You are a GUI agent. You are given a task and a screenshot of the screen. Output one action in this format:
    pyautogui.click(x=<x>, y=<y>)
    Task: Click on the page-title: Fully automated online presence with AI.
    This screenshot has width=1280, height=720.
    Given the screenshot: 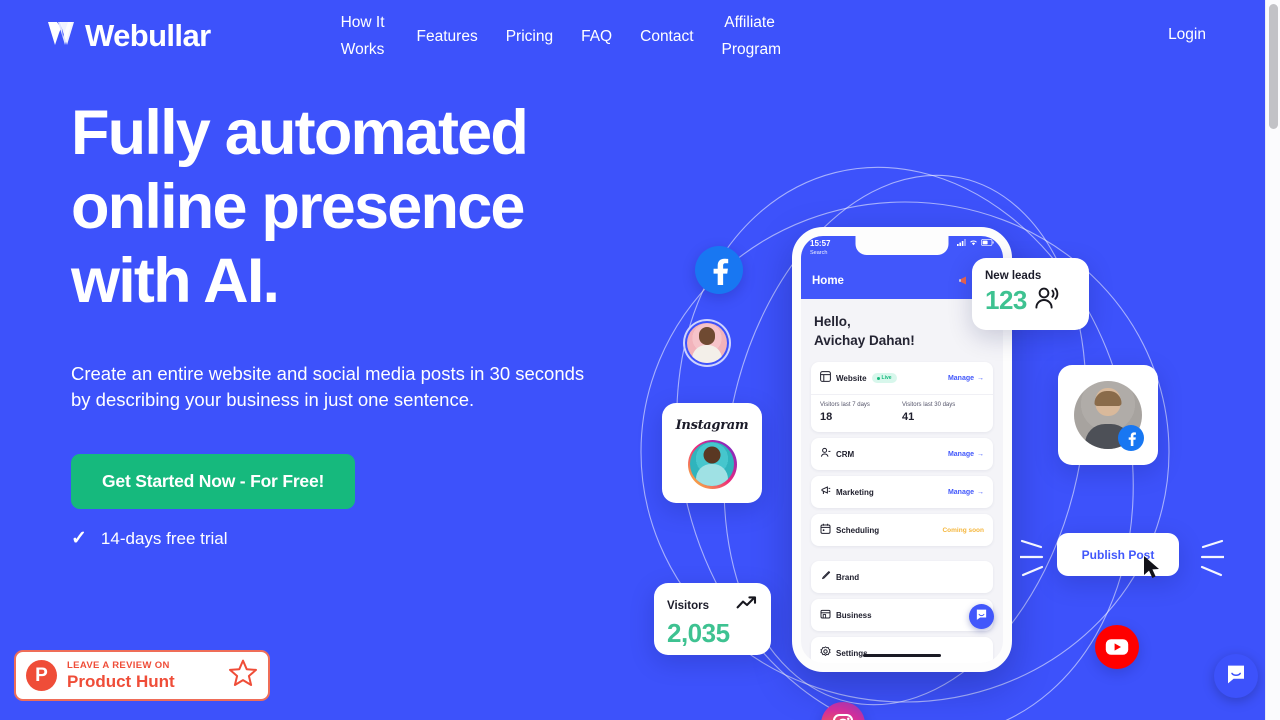 What is the action you would take?
    pyautogui.click(x=300, y=207)
    